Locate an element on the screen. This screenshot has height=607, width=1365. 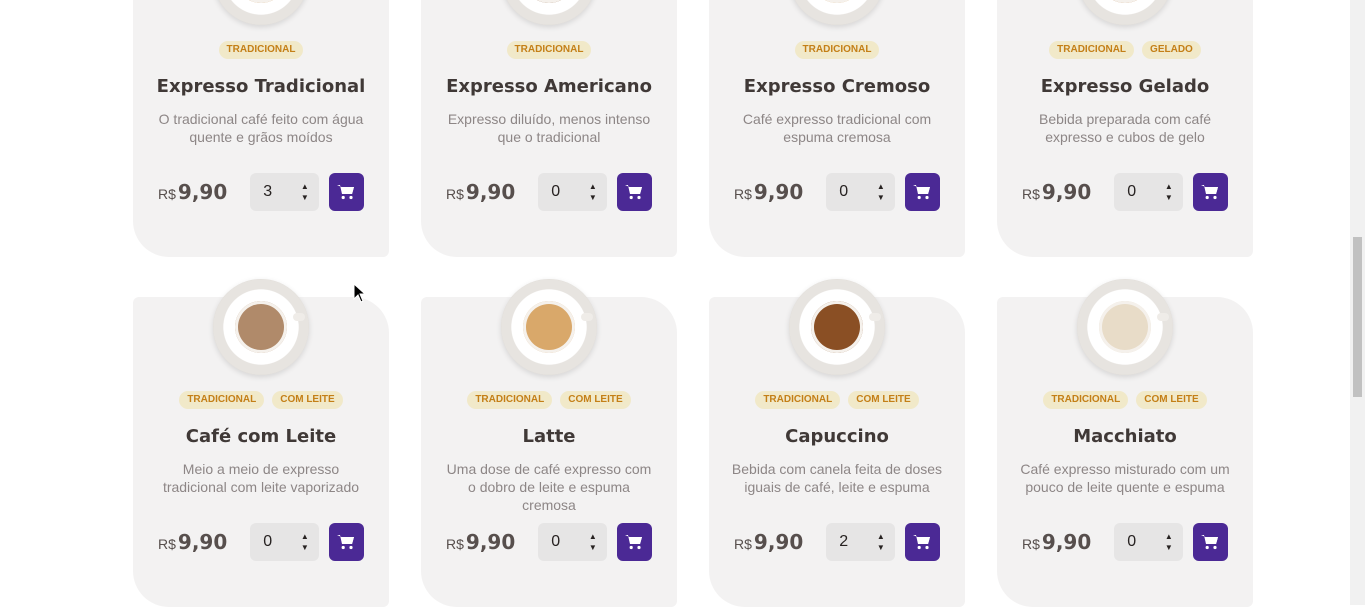
scrollbar-thumb is located at coordinates (1357, 317).